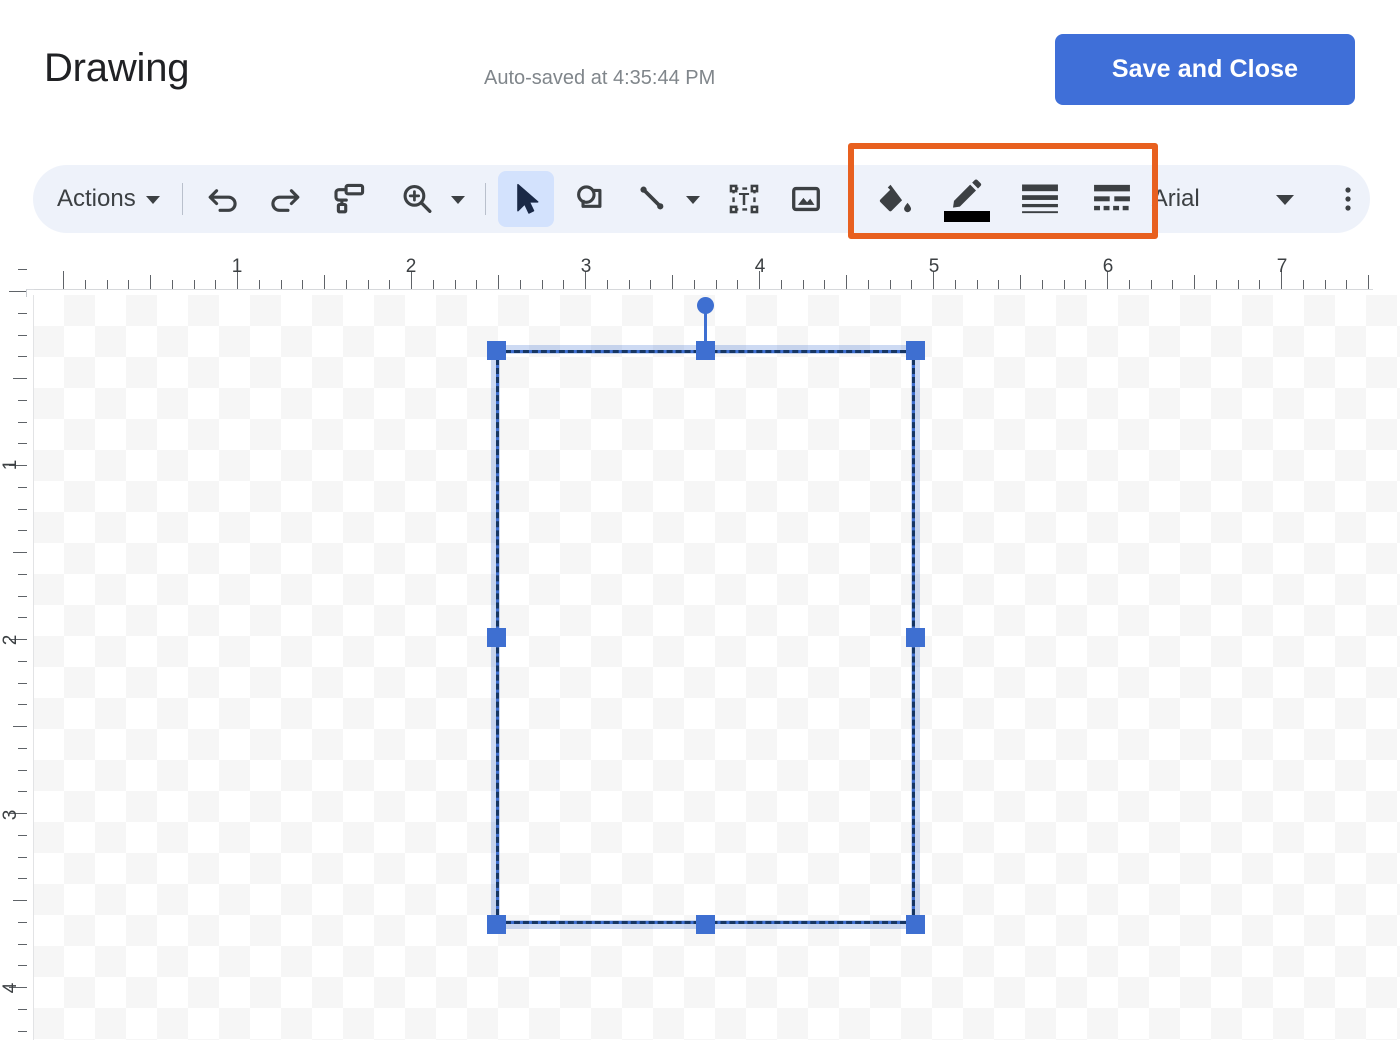  Describe the element at coordinates (496, 350) in the screenshot. I see `resize-handle-top-left` at that location.